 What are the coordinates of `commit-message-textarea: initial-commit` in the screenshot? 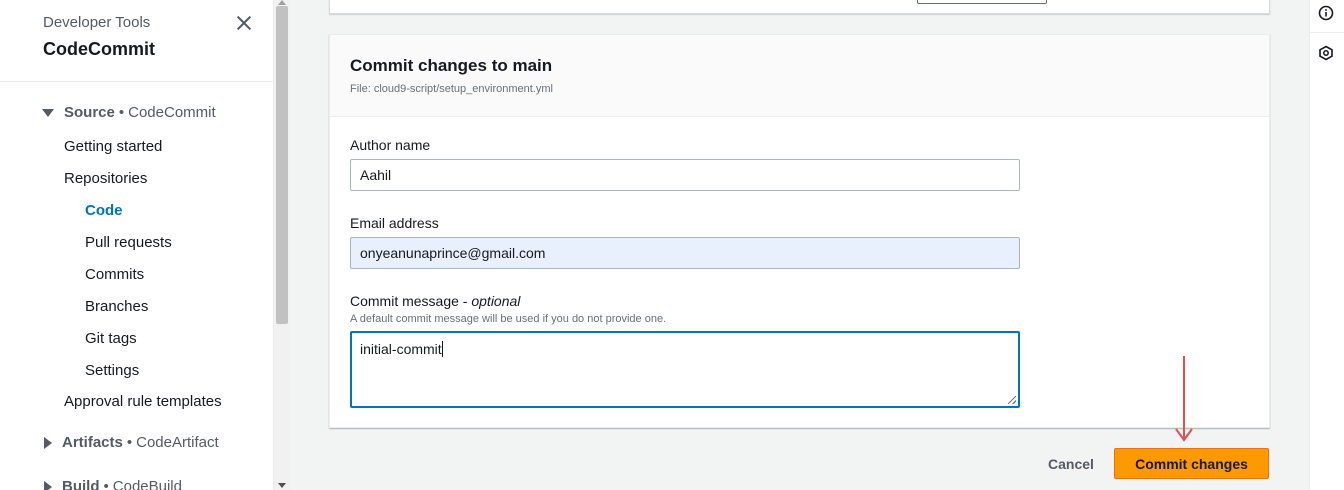 It's located at (685, 369).